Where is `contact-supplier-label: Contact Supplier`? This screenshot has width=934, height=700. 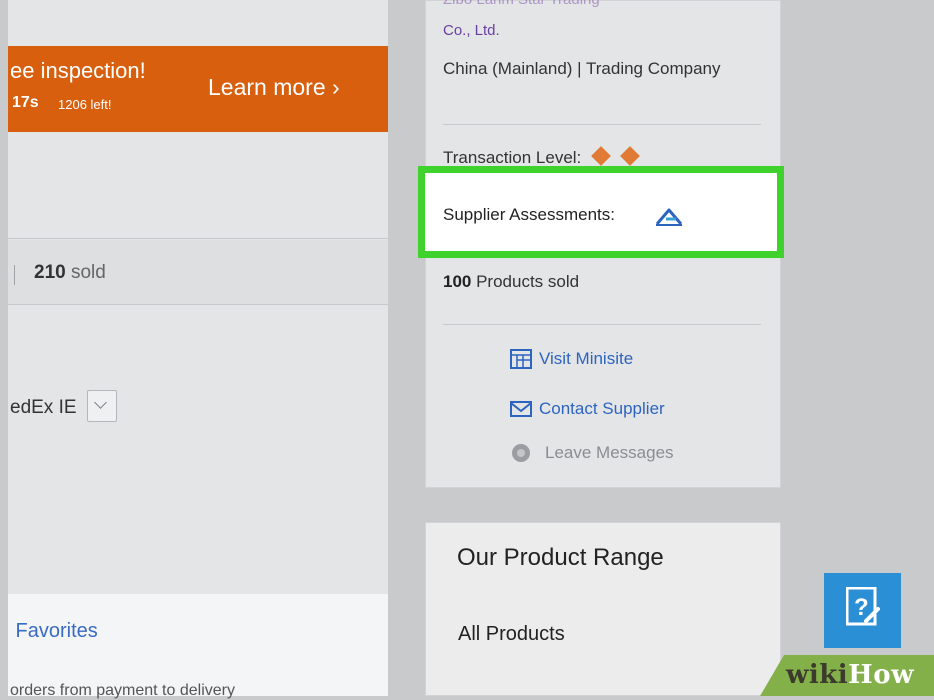 contact-supplier-label: Contact Supplier is located at coordinates (602, 408).